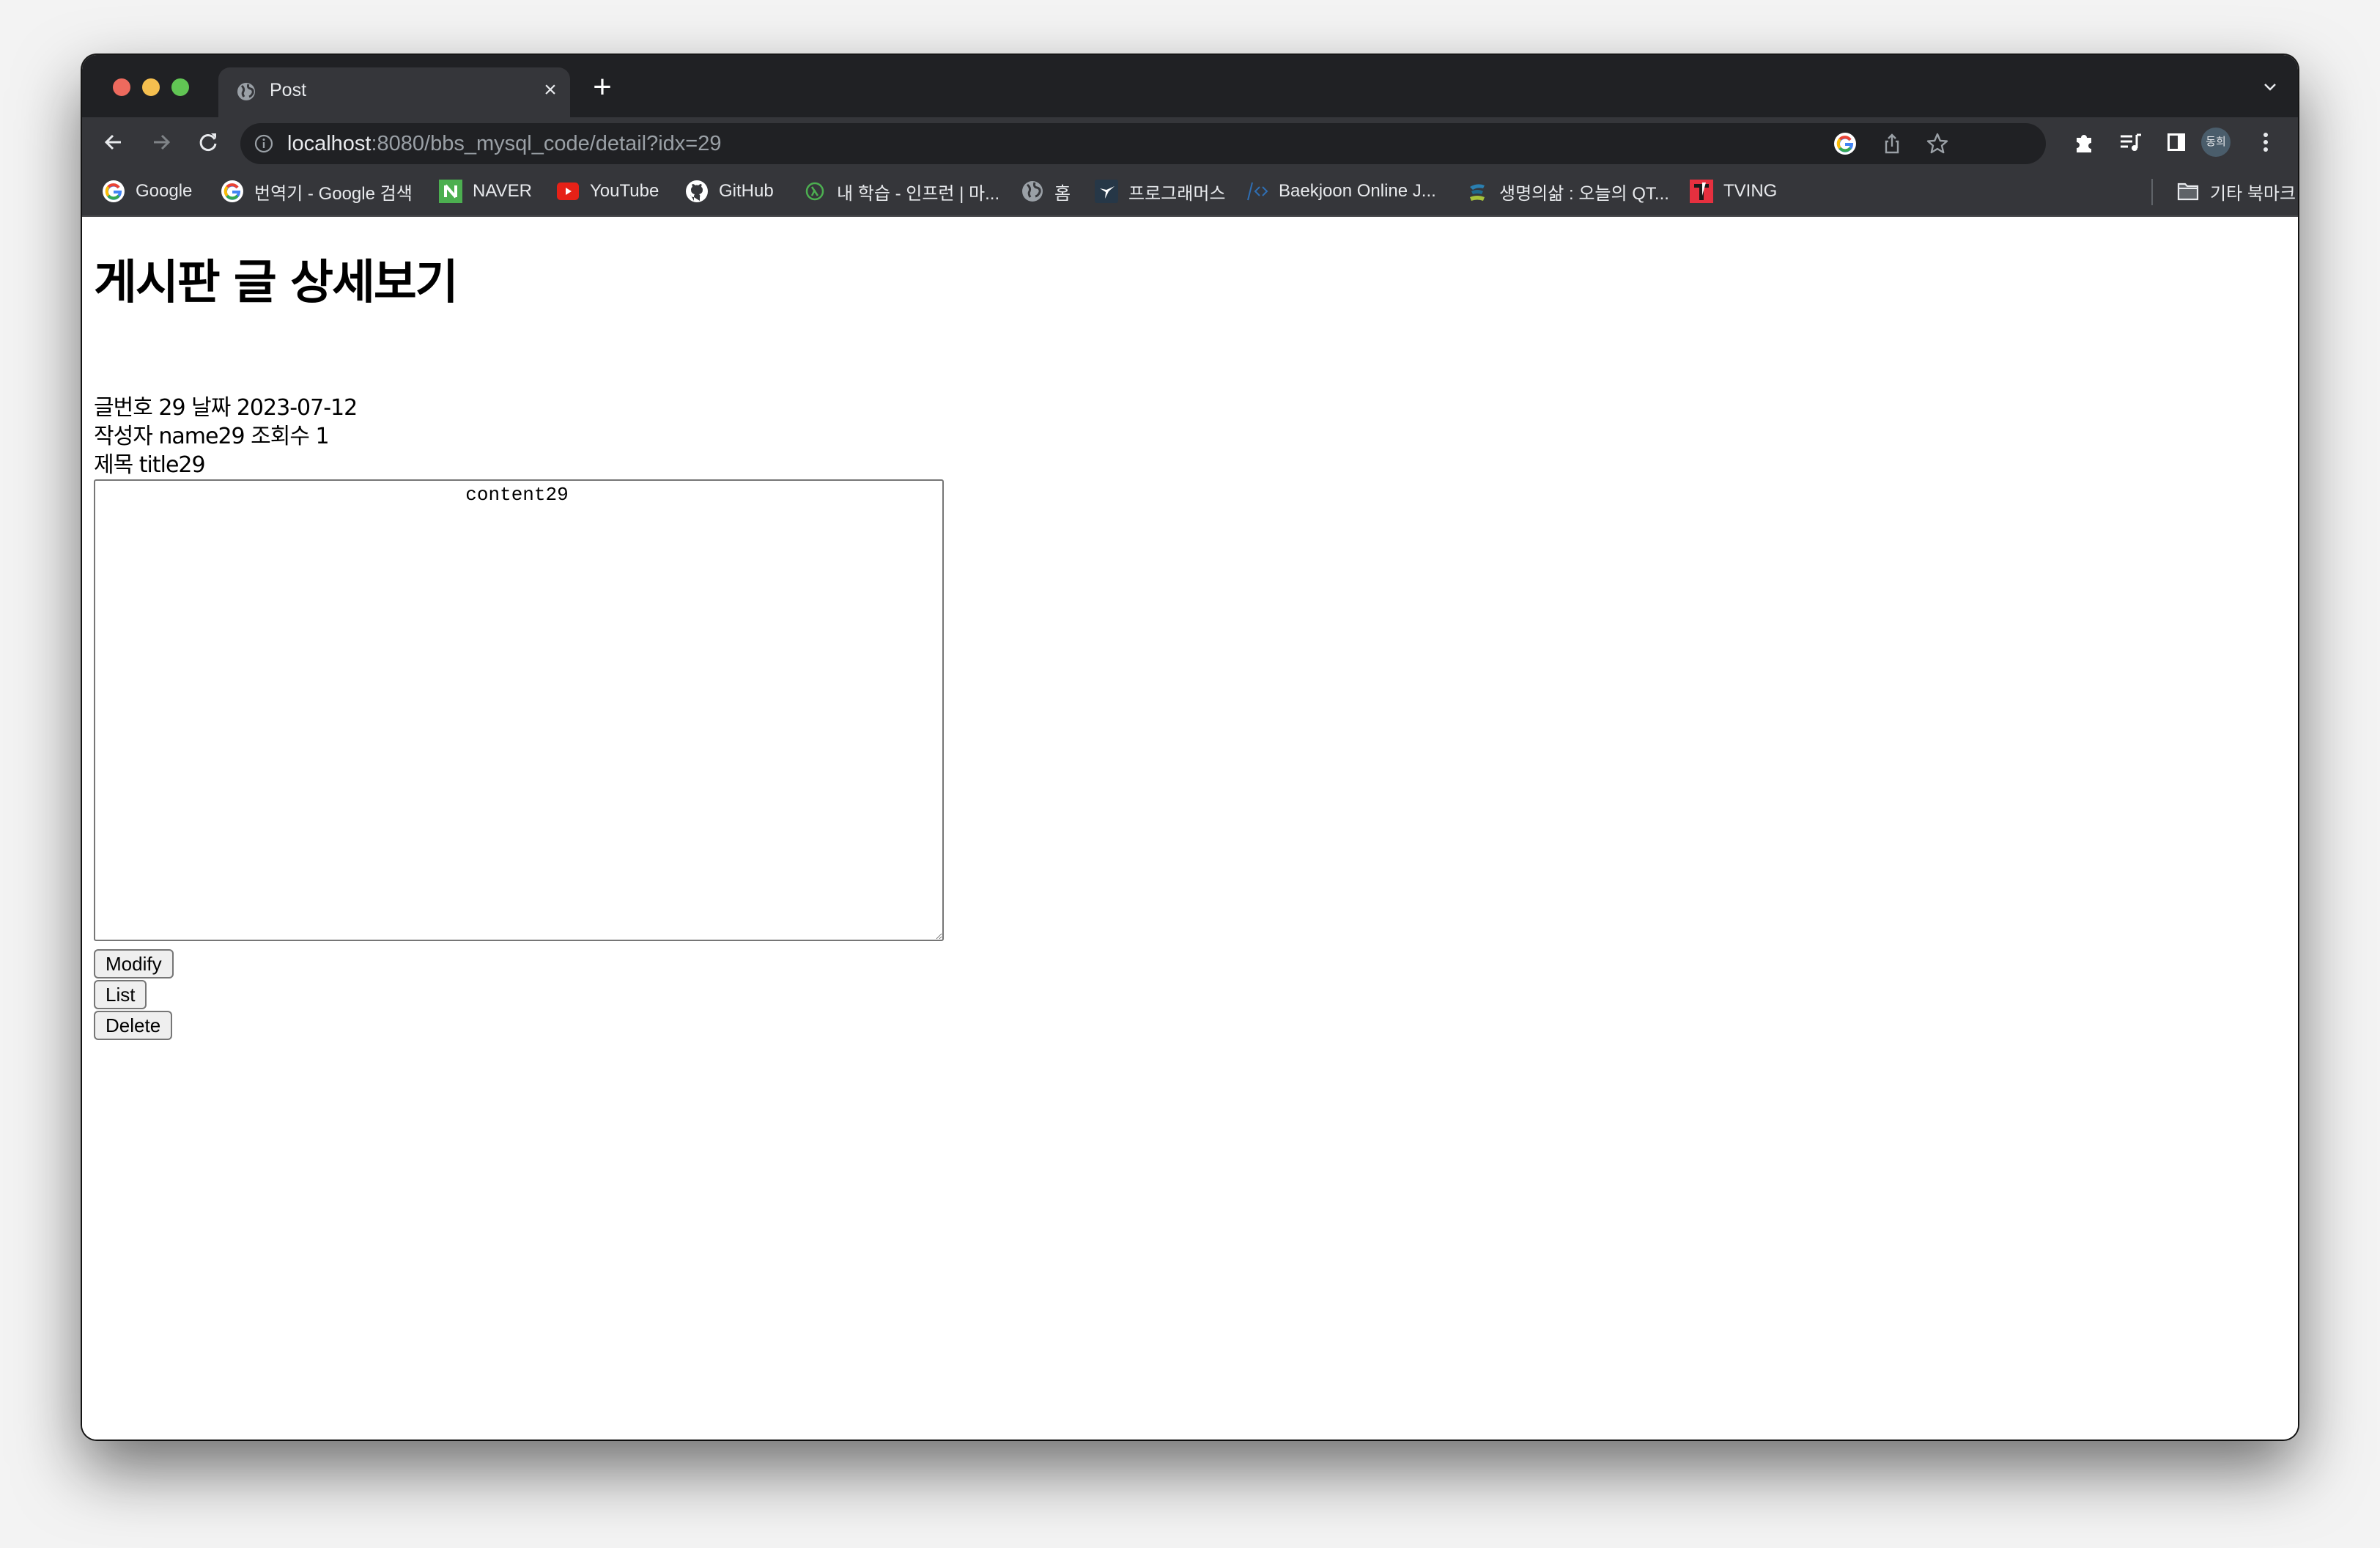 The height and width of the screenshot is (1548, 2380). What do you see at coordinates (2131, 142) in the screenshot?
I see `media-control-icon` at bounding box center [2131, 142].